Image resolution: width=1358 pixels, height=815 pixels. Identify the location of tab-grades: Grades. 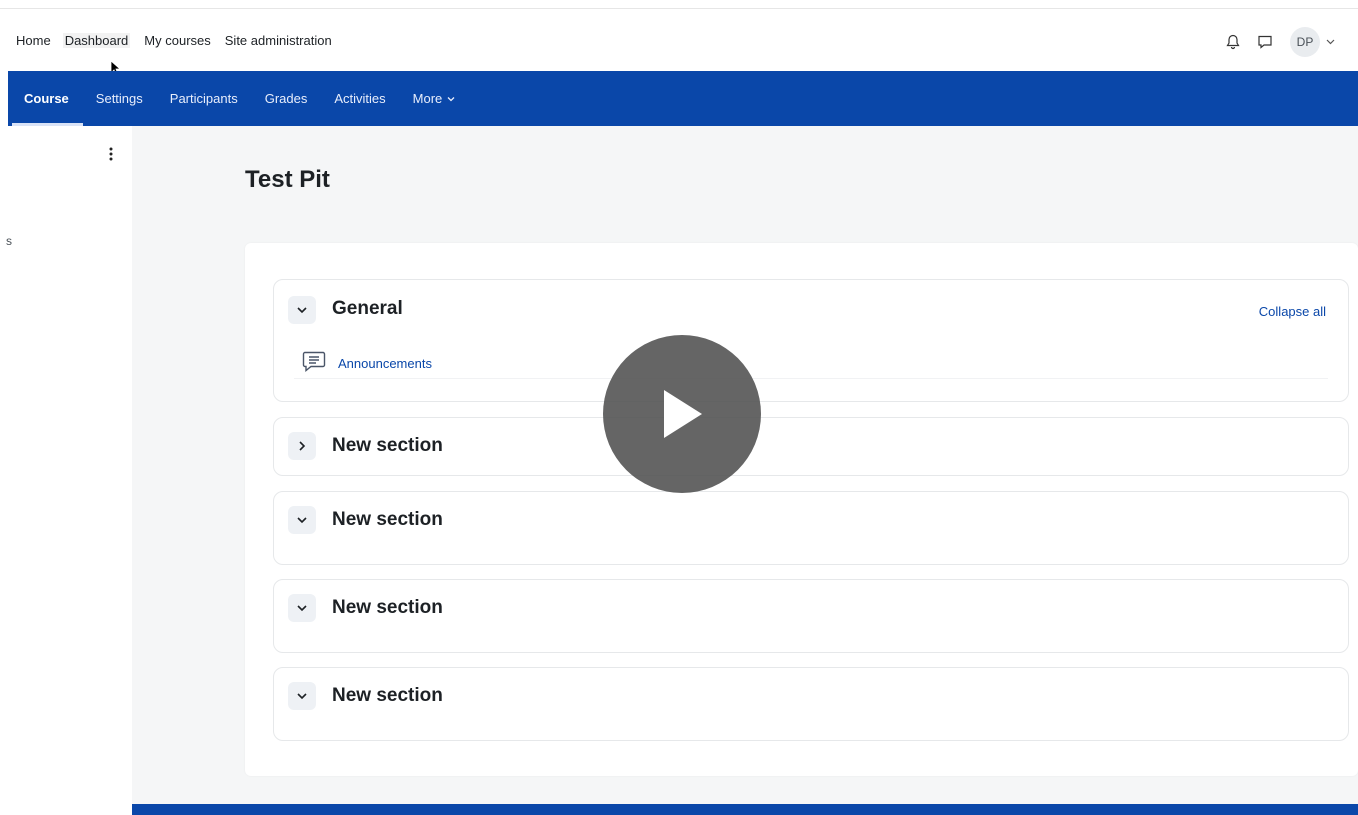
(286, 98).